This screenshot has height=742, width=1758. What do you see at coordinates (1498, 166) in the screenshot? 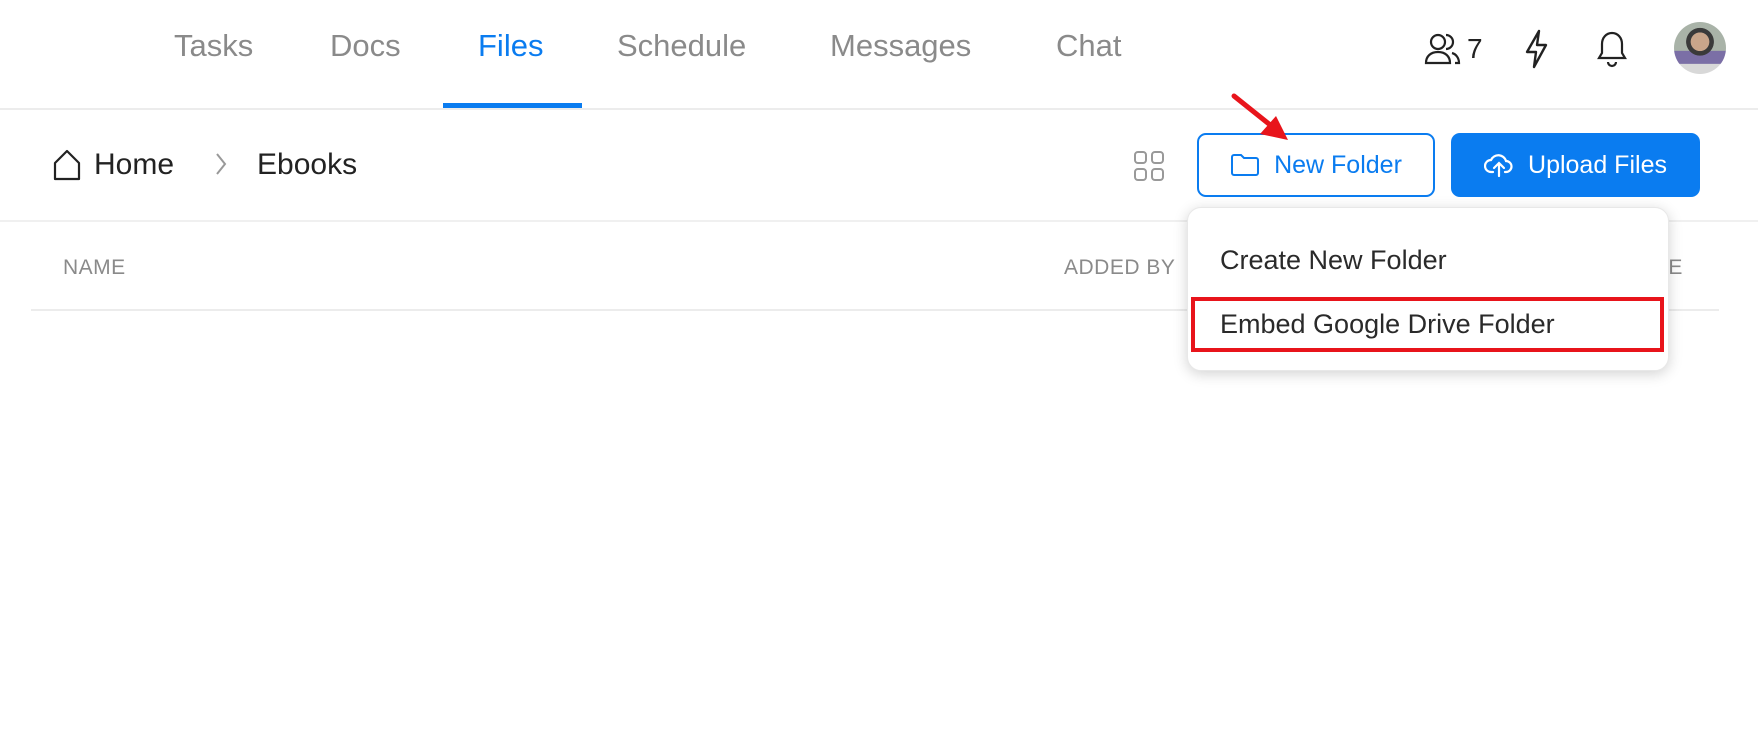
I see `cloud-upload-icon` at bounding box center [1498, 166].